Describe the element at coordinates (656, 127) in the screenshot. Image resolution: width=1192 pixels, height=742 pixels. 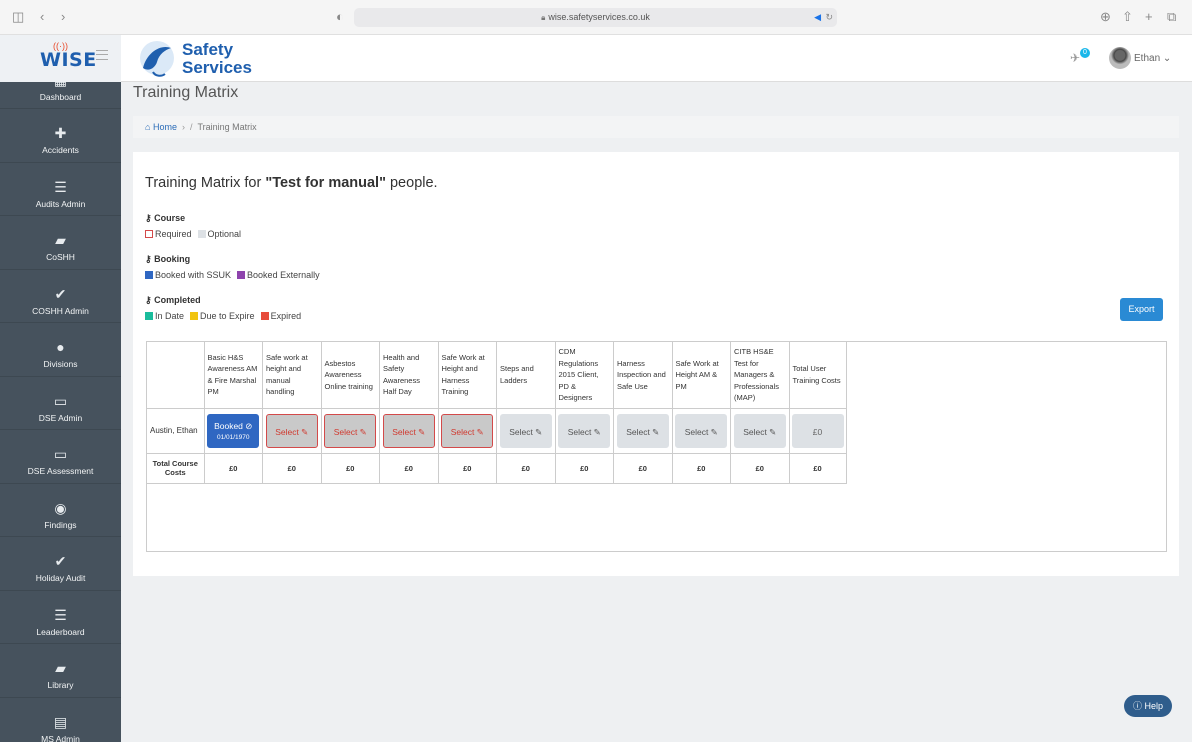
I see `breadcrumb: ⌂ Home › / Training Matrix` at that location.